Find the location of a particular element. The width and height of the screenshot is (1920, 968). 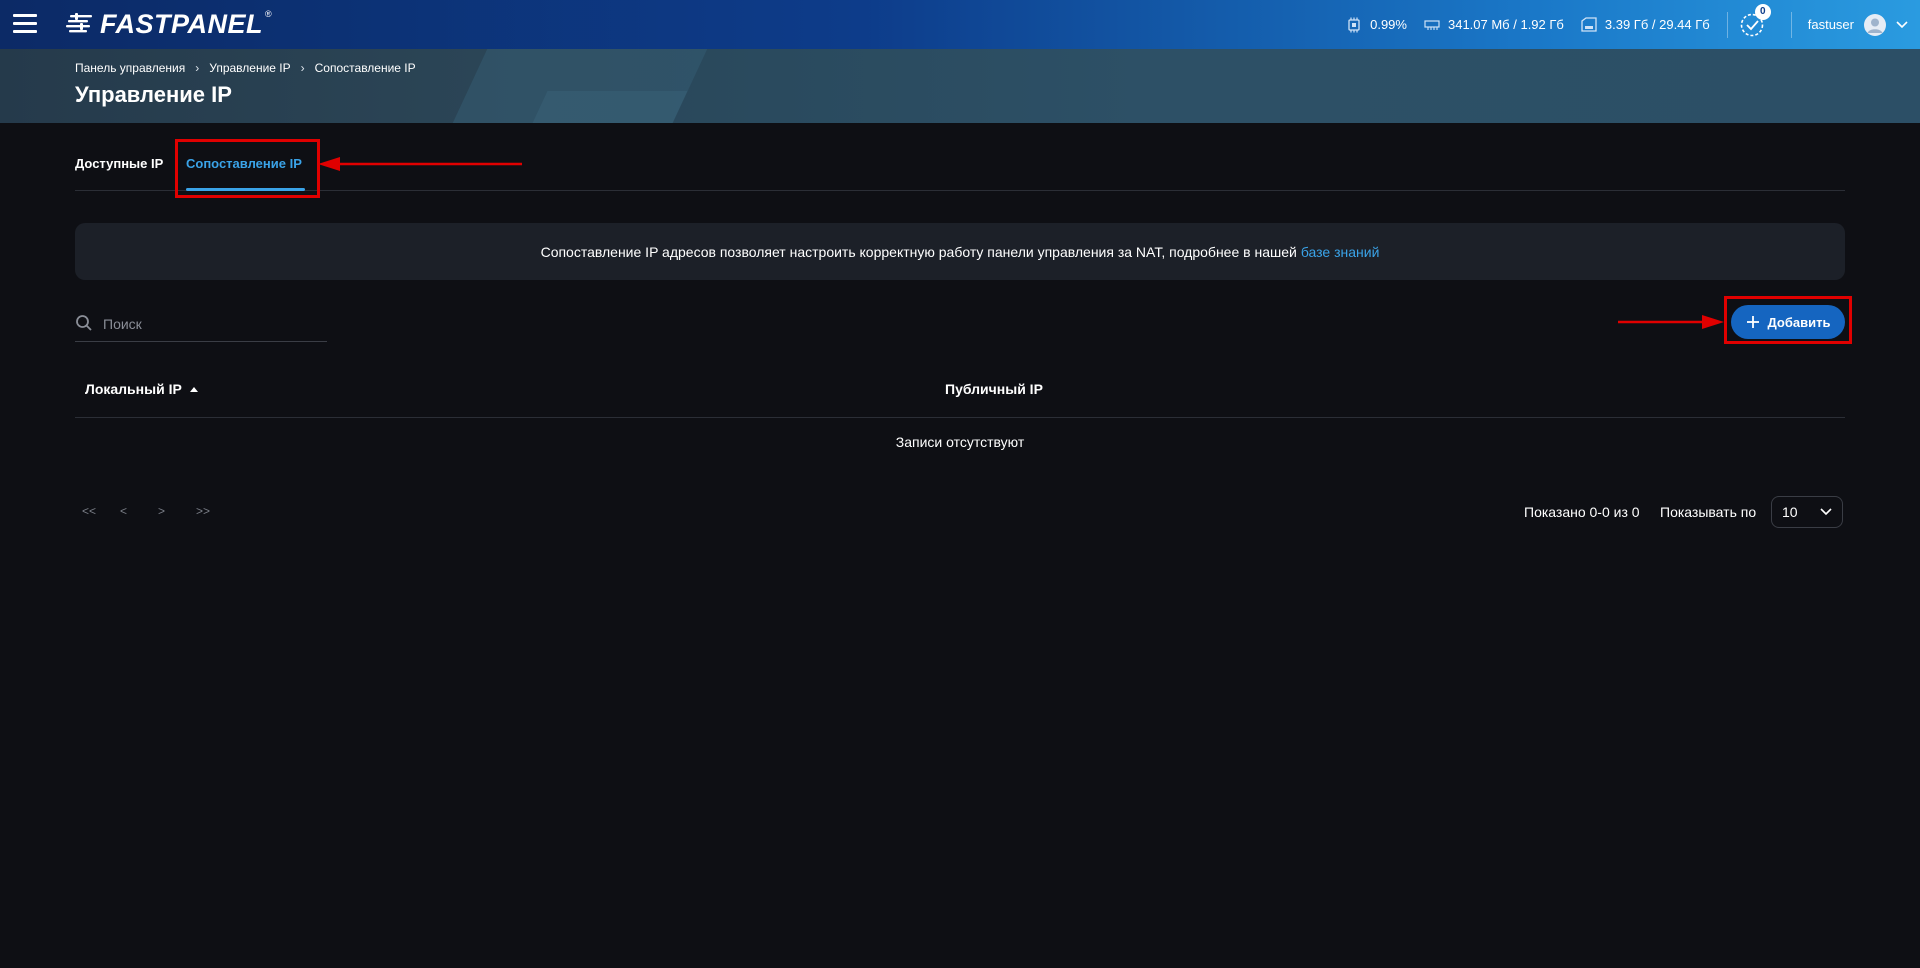

breadcrumb-item: Управление IP is located at coordinates (249, 68).